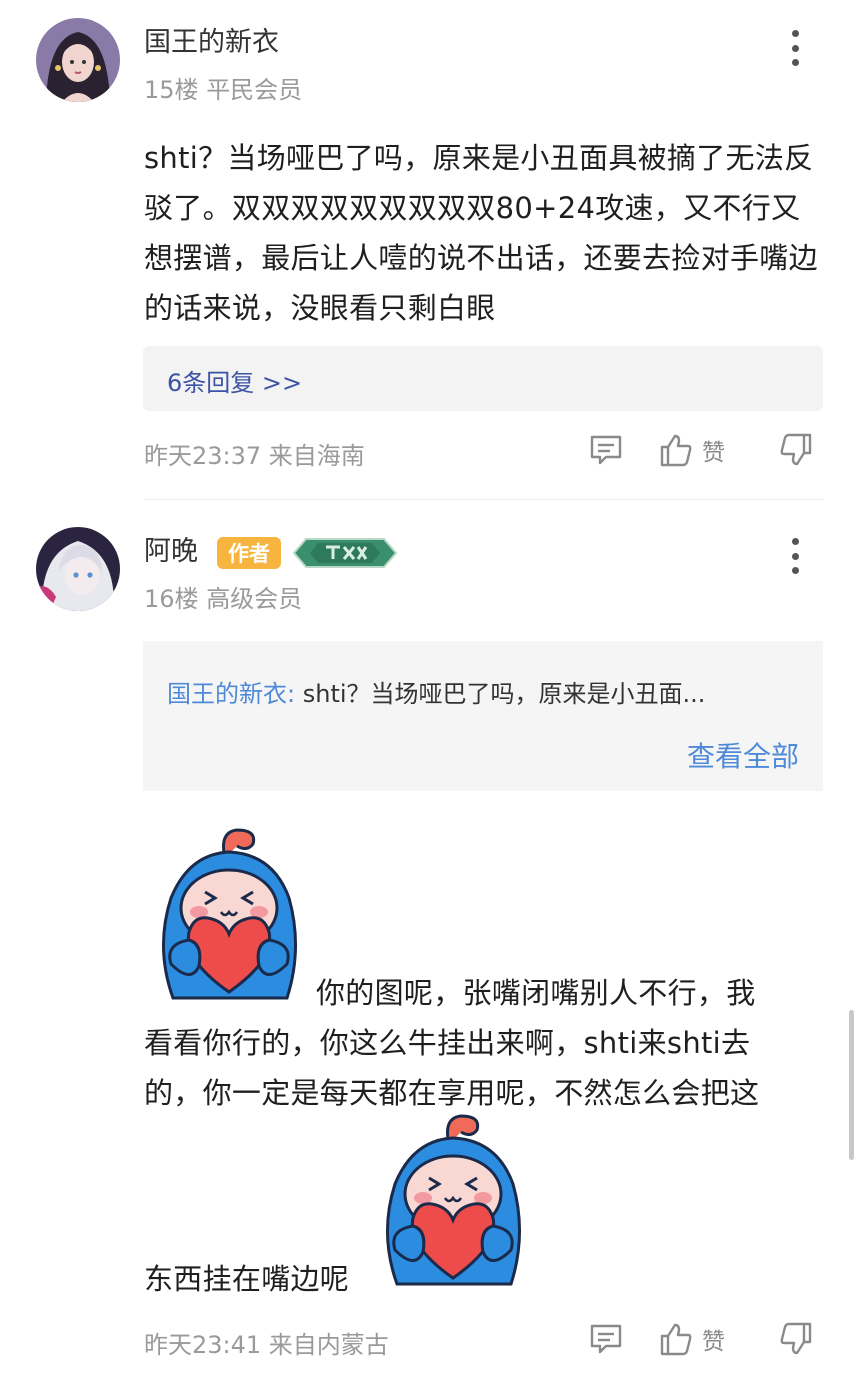  What do you see at coordinates (345, 553) in the screenshot?
I see `level-badge` at bounding box center [345, 553].